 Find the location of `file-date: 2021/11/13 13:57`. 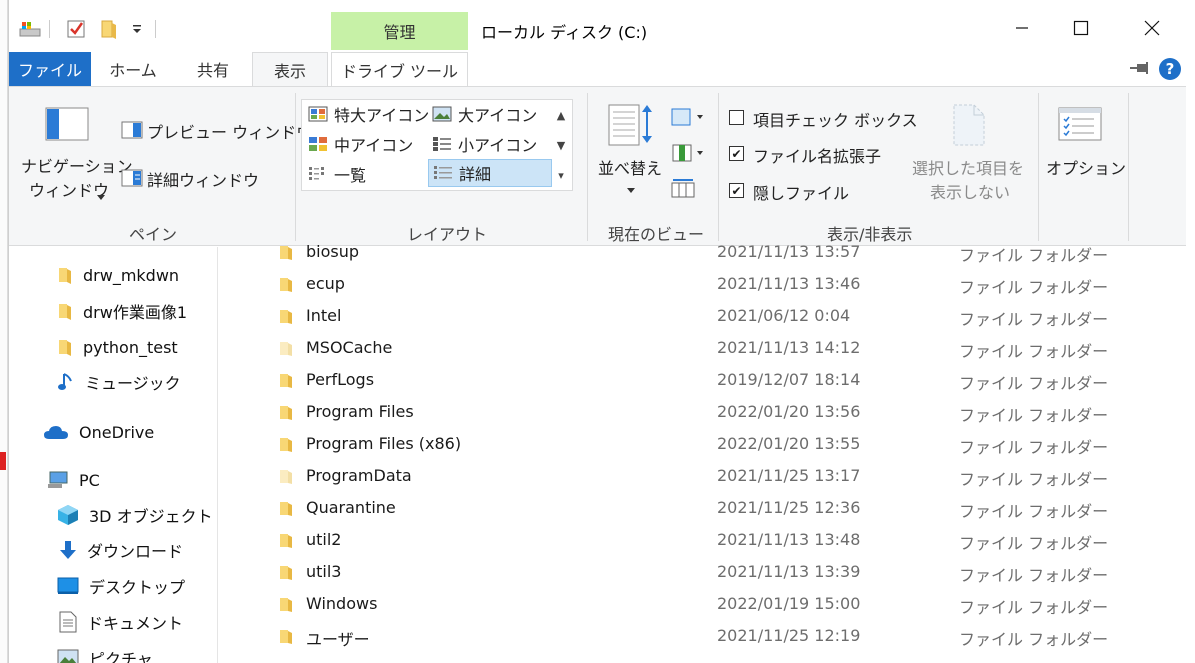

file-date: 2021/11/13 13:57 is located at coordinates (789, 251).